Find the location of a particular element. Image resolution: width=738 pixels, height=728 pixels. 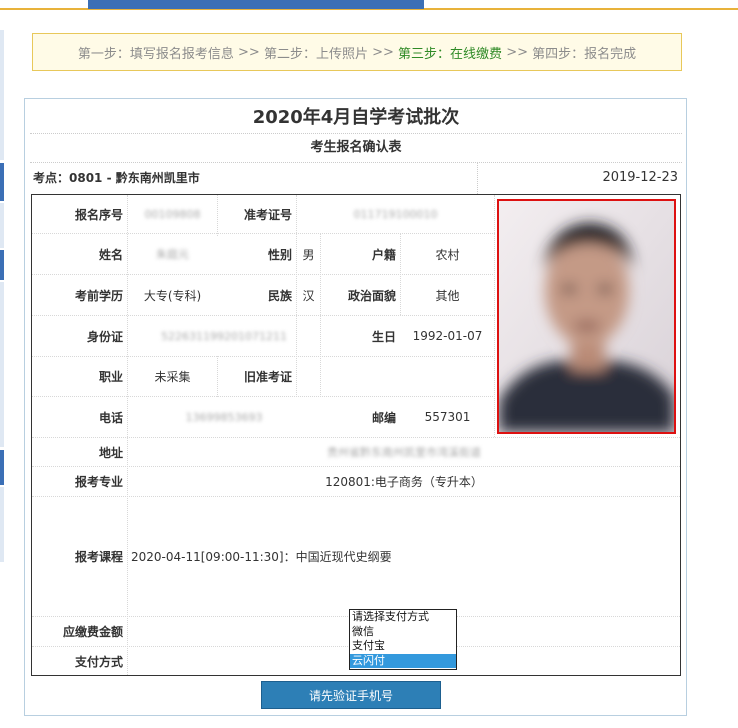

label-id-card: 身份证 is located at coordinates (104, 336).